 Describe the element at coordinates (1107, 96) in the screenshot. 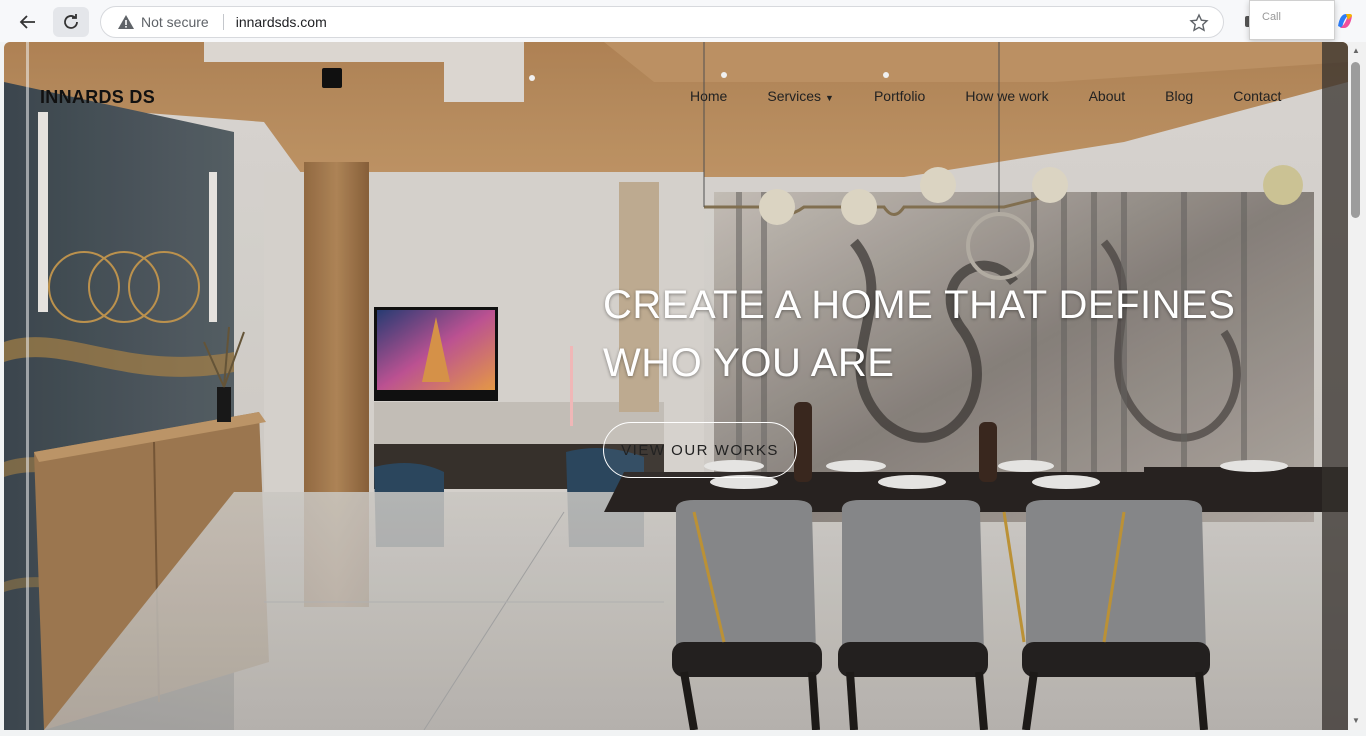

I see `nav-about: About` at that location.